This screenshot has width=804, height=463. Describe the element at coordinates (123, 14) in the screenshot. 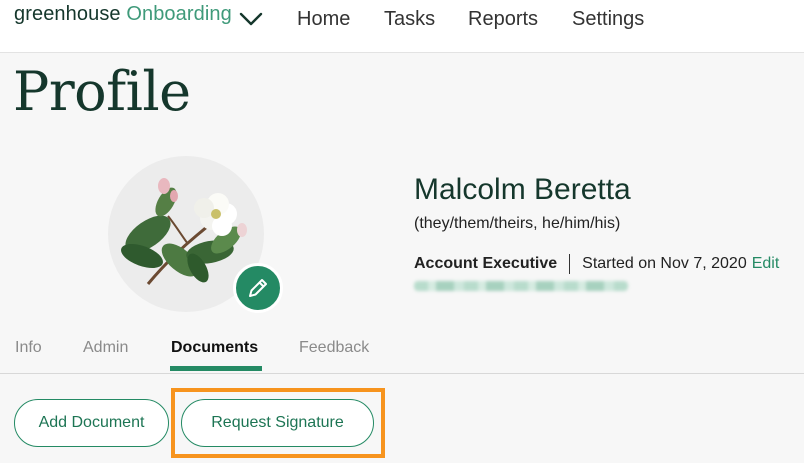

I see `app-logo: greenhouse Onboarding` at that location.